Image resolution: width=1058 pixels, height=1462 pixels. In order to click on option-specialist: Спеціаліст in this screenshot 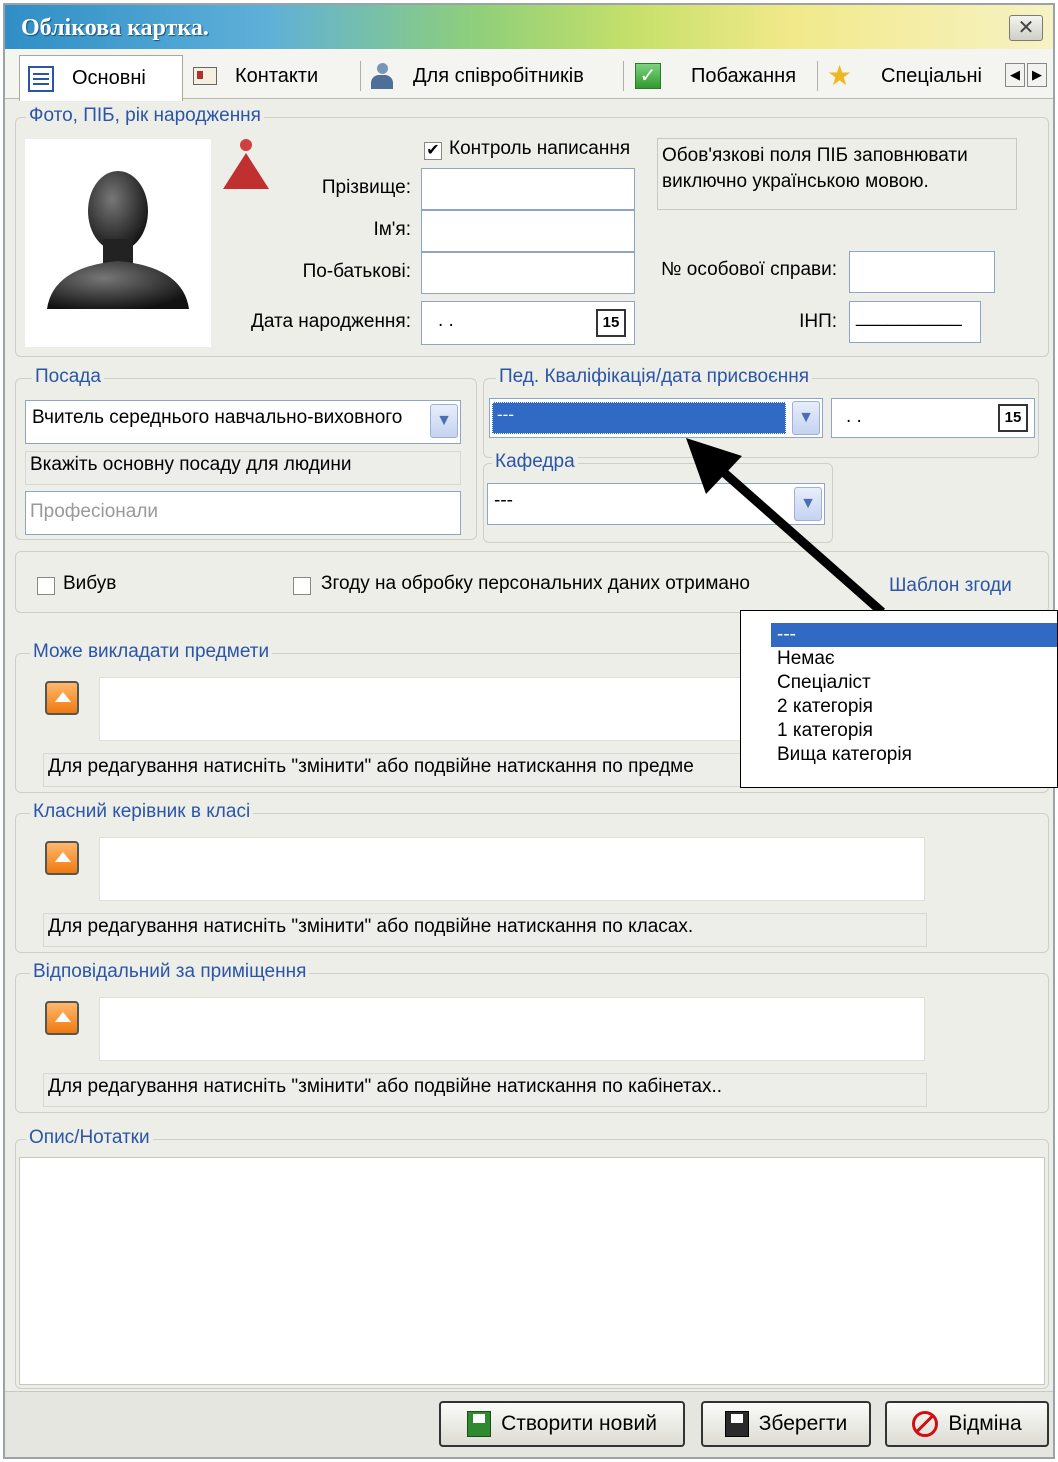, I will do `click(914, 683)`.